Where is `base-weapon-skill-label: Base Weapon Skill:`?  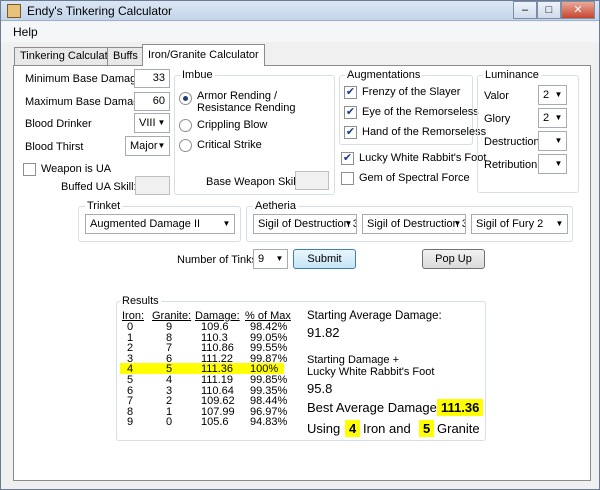 base-weapon-skill-label: Base Weapon Skill: is located at coordinates (254, 182).